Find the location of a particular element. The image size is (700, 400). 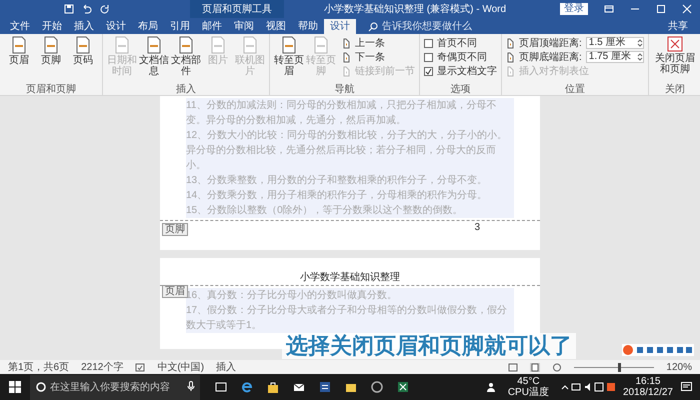

ribbon-tab: 文件 is located at coordinates (20, 26).